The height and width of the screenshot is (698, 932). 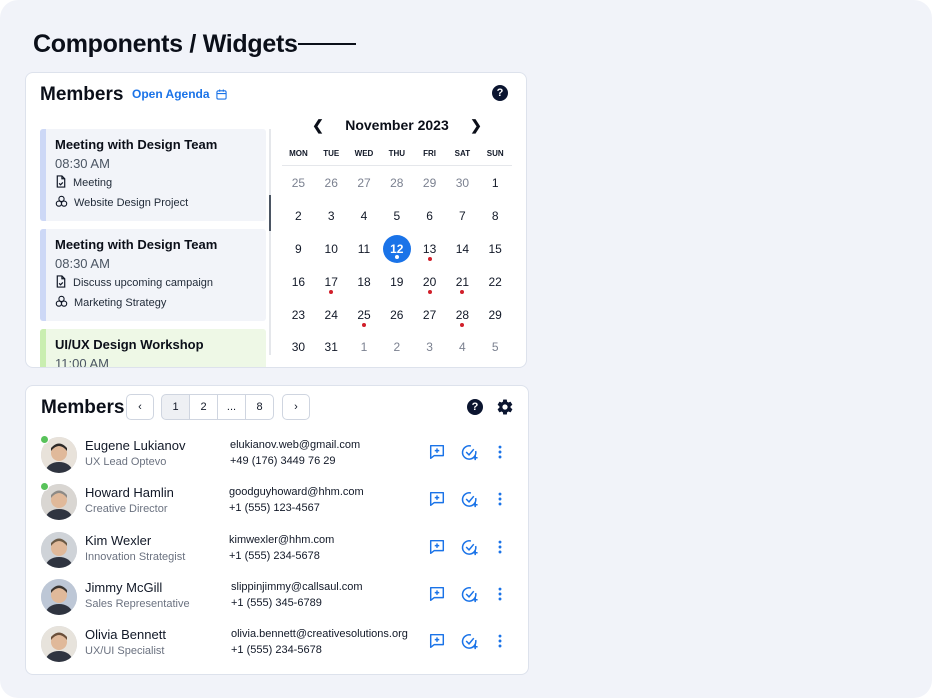 What do you see at coordinates (129, 344) in the screenshot?
I see `event-title: UI/UX Design Workshop` at bounding box center [129, 344].